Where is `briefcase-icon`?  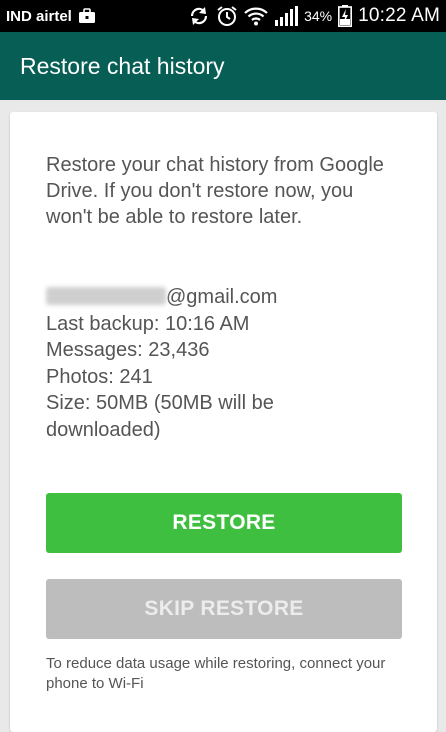
briefcase-icon is located at coordinates (87, 16).